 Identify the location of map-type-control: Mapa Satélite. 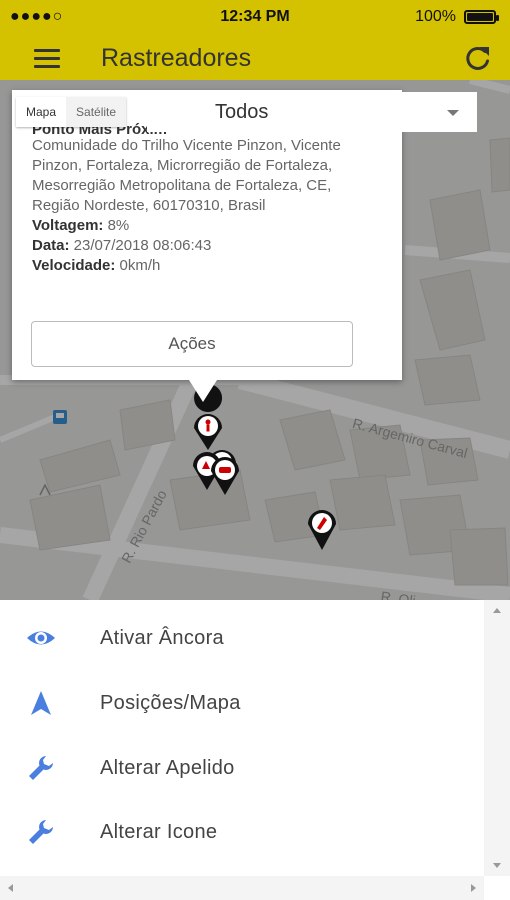
(71, 112).